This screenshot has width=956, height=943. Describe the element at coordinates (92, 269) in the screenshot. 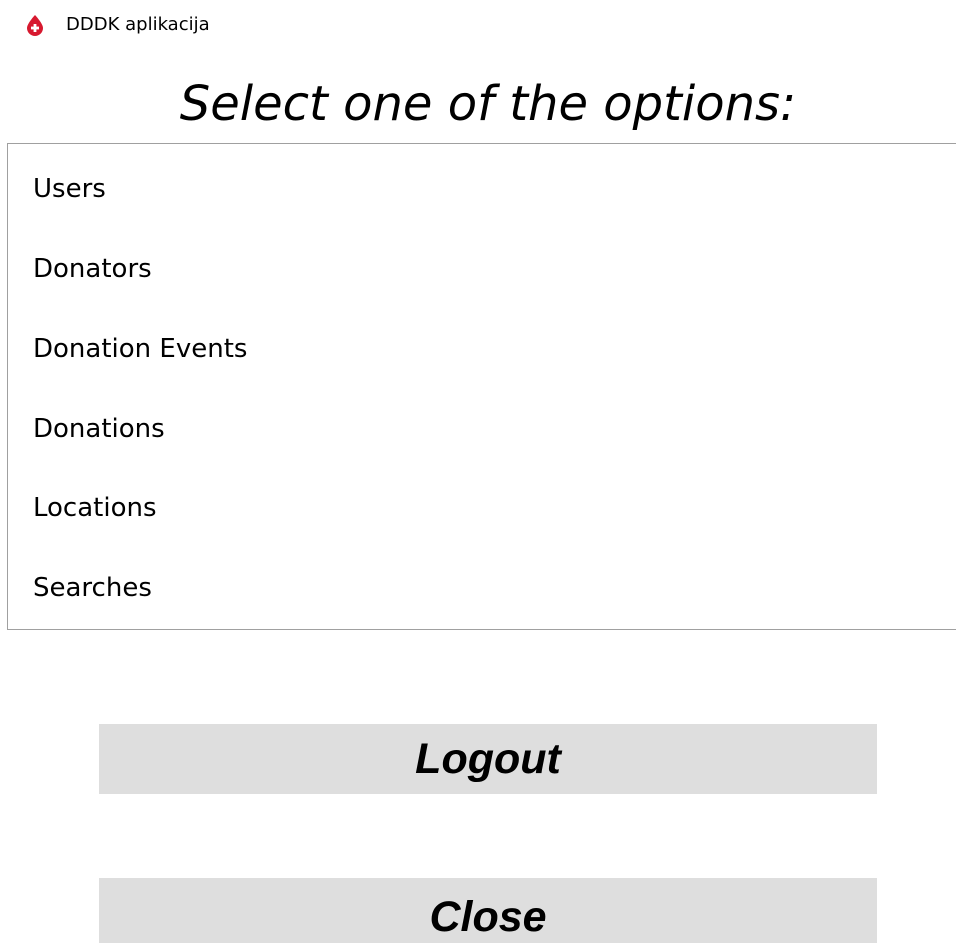

I see `list-item-donators: Donators` at that location.